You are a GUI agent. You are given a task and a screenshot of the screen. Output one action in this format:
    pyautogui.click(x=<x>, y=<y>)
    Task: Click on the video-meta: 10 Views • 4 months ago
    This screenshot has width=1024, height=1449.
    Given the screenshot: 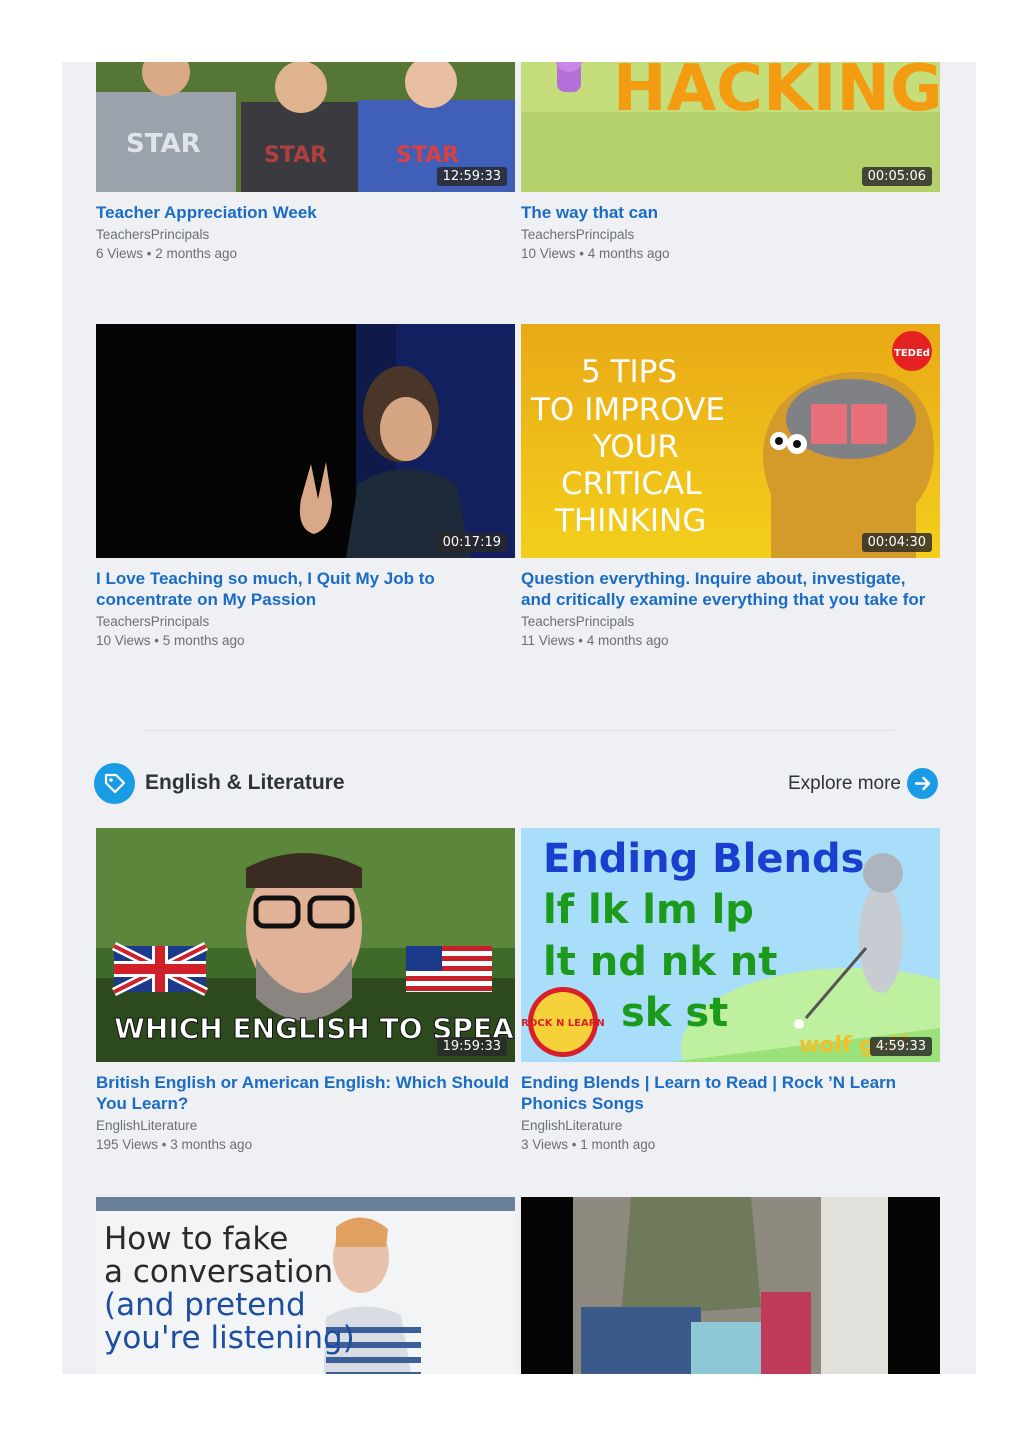 What is the action you would take?
    pyautogui.click(x=595, y=253)
    